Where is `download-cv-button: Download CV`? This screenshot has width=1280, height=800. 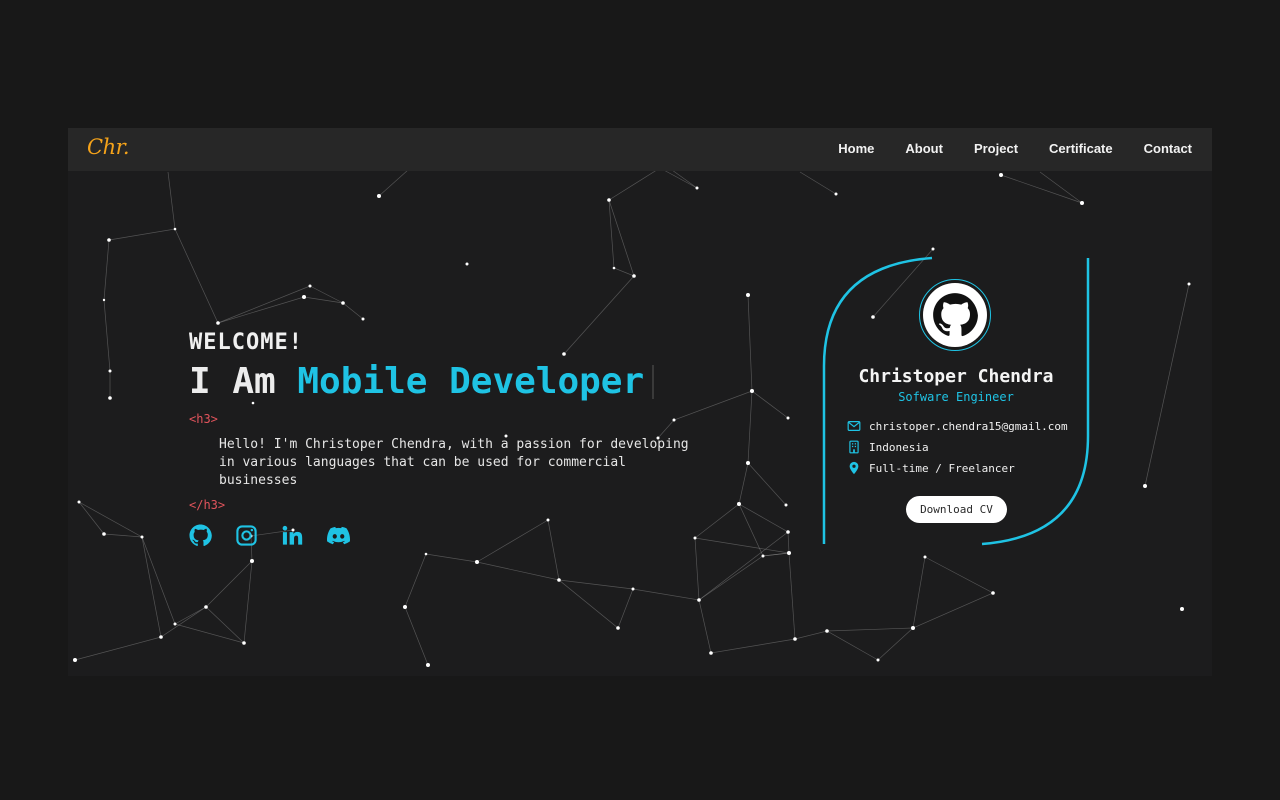 download-cv-button: Download CV is located at coordinates (956, 509).